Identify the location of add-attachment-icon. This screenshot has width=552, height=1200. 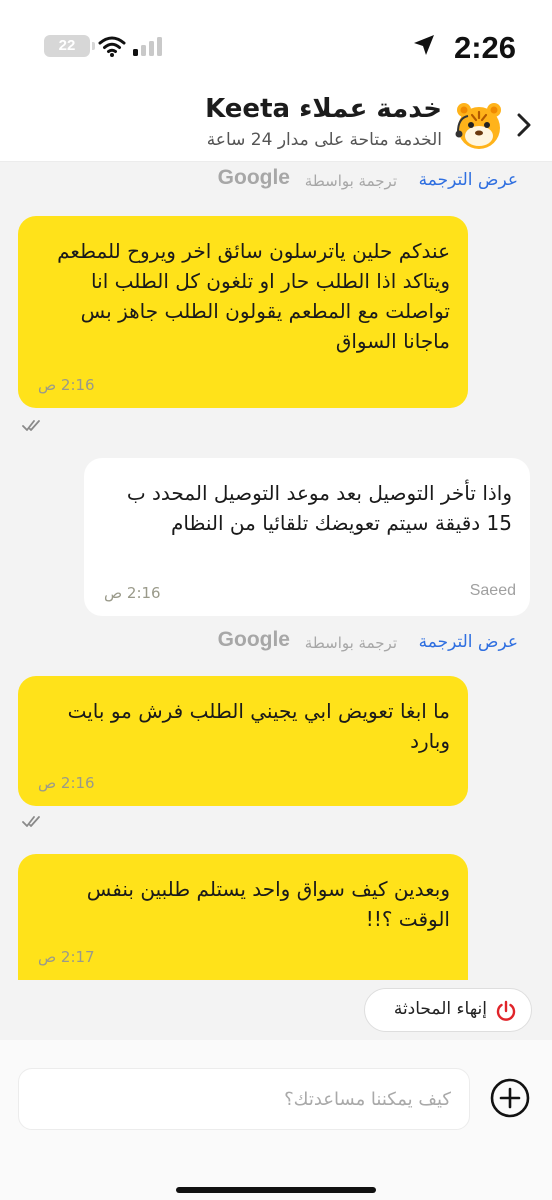
(510, 1098).